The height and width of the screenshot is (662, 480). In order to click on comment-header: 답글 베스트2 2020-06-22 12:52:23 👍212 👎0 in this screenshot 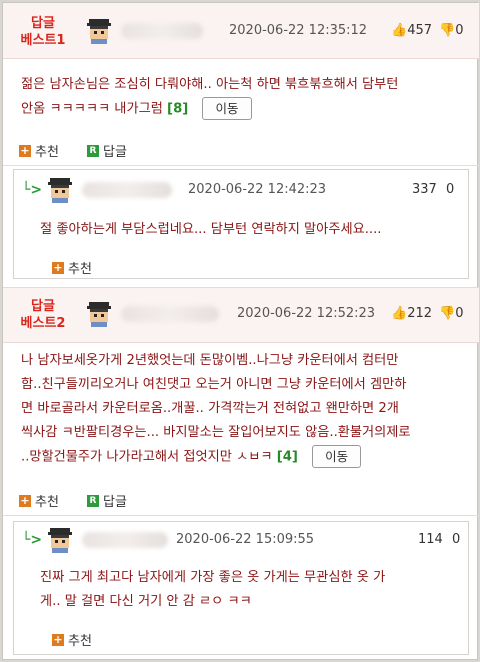, I will do `click(241, 315)`.